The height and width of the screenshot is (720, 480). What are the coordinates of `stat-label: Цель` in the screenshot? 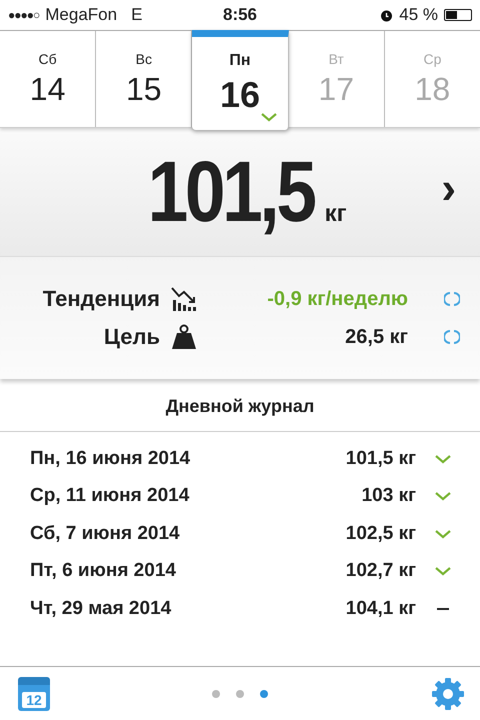 It's located at (131, 337).